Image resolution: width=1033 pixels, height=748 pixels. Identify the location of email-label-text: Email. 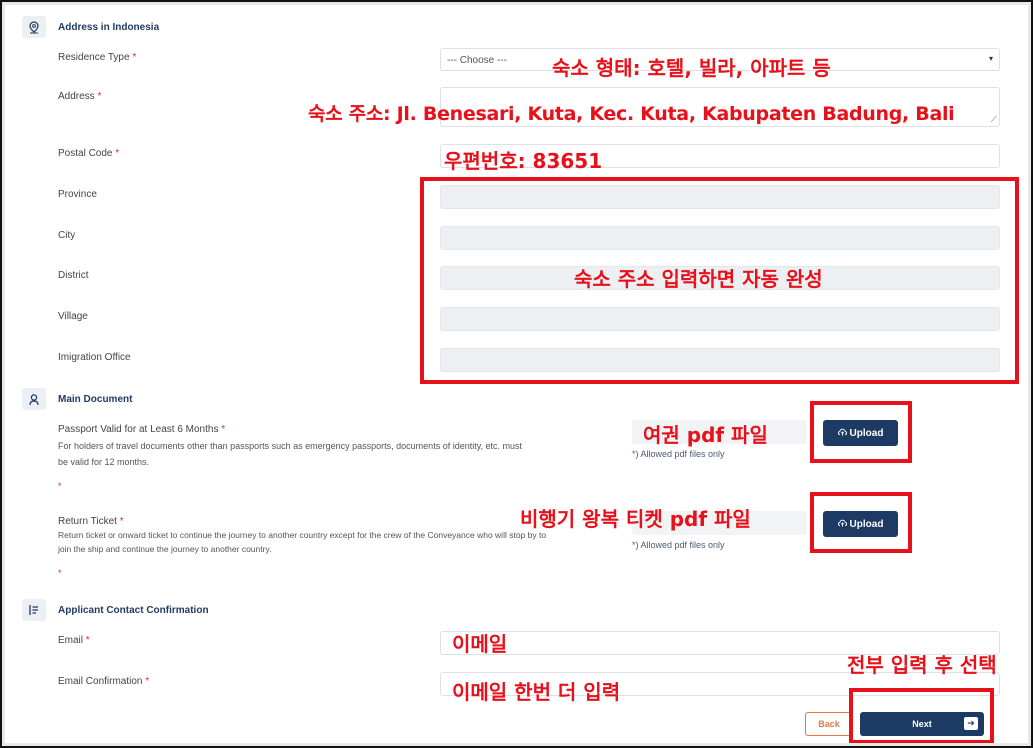
(71, 640).